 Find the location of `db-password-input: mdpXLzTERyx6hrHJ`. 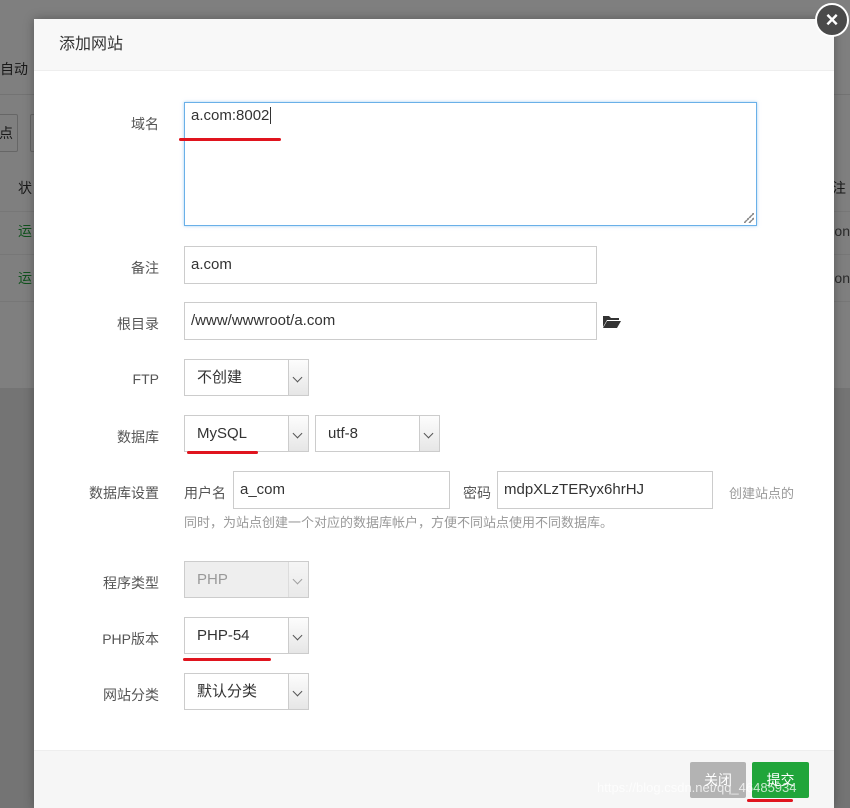

db-password-input: mdpXLzTERyx6hrHJ is located at coordinates (605, 490).